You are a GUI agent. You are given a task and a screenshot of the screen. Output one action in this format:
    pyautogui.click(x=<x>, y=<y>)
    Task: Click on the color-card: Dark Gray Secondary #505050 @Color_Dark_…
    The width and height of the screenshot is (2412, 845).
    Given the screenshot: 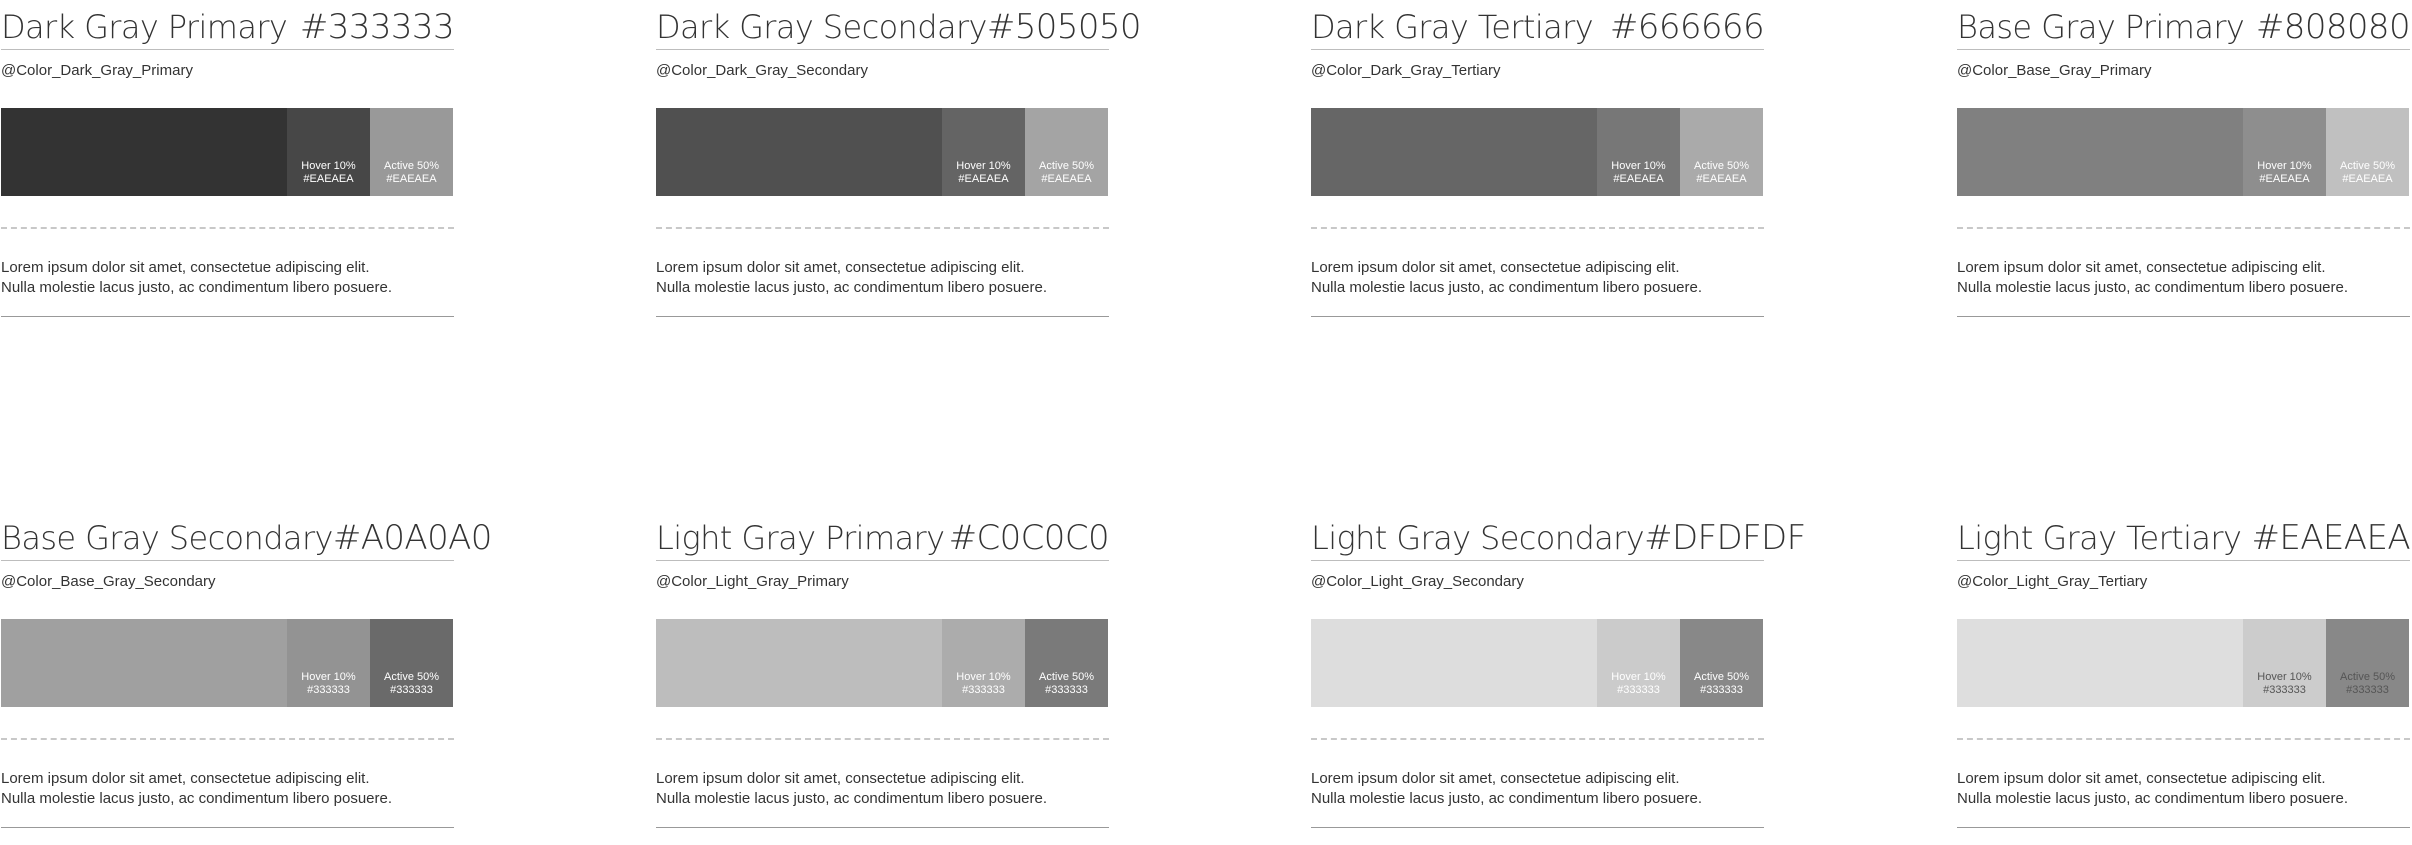 What is the action you would take?
    pyautogui.click(x=899, y=158)
    